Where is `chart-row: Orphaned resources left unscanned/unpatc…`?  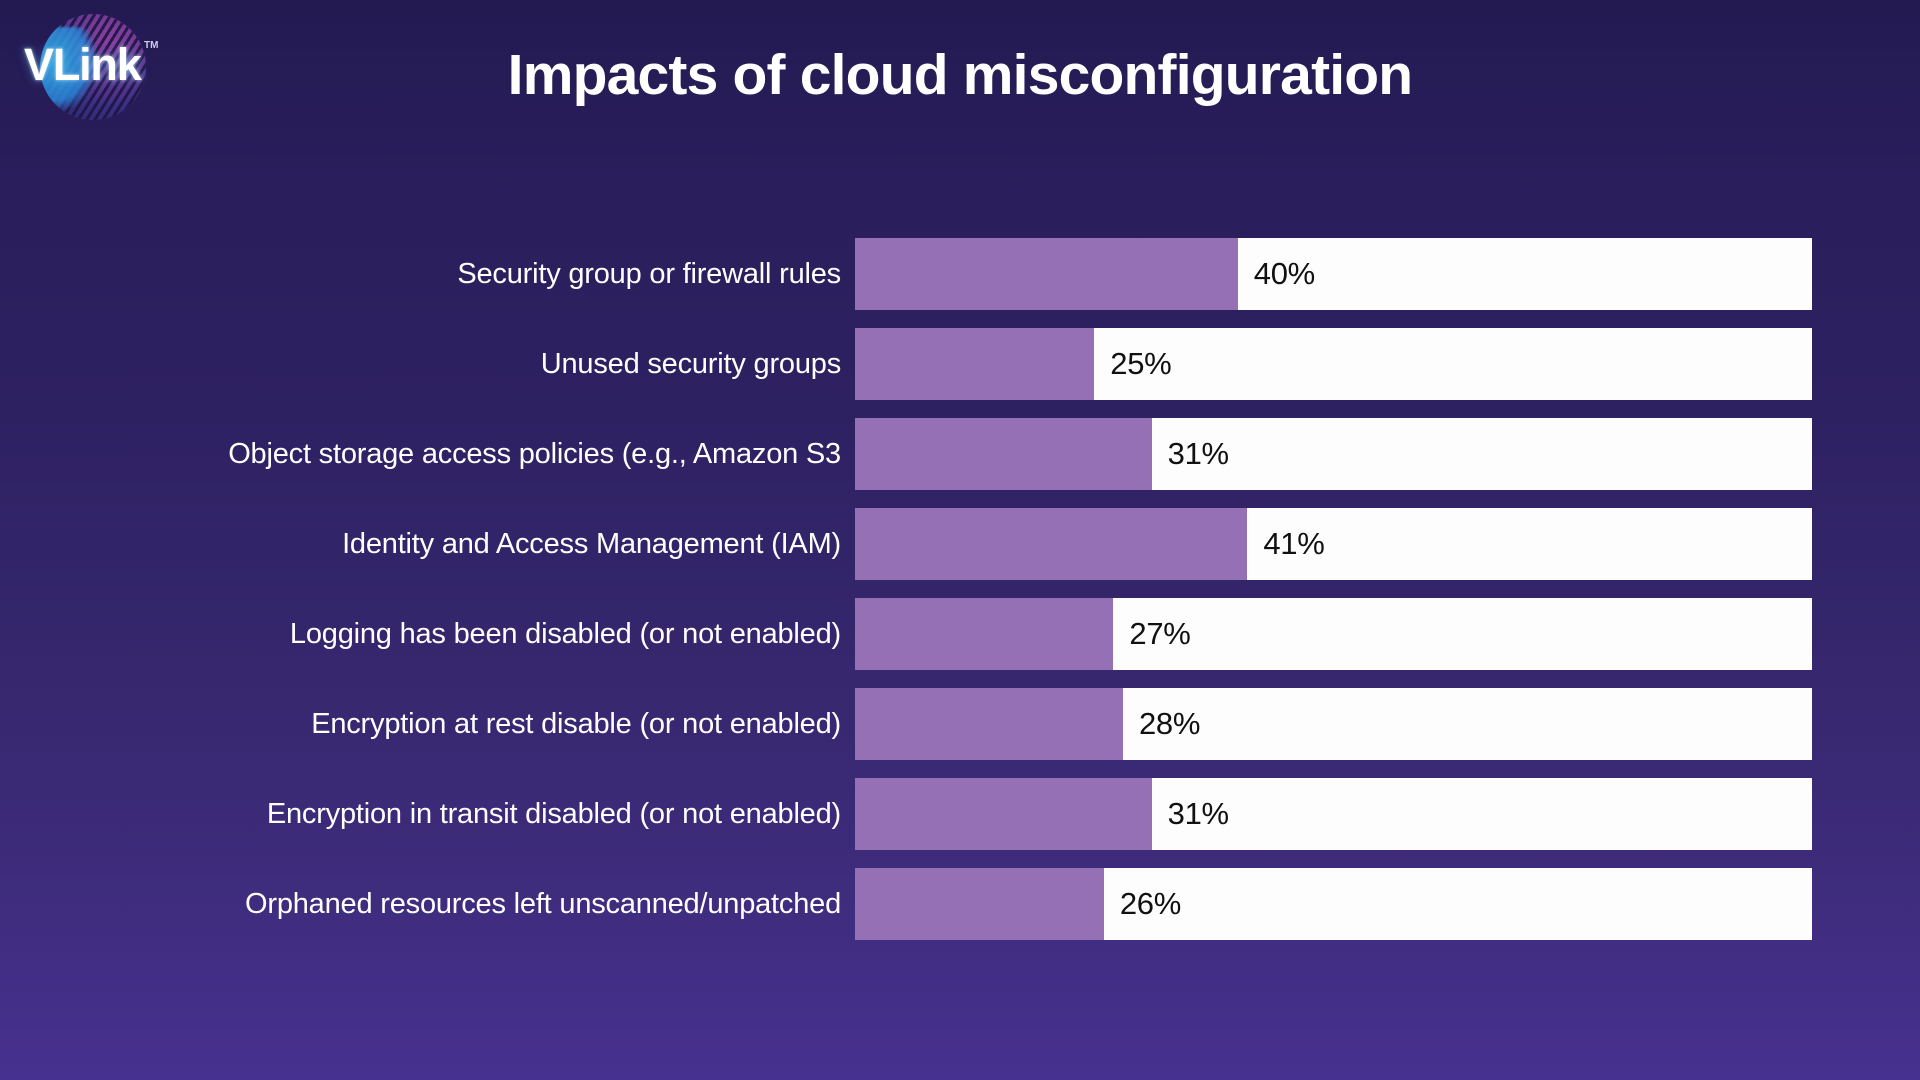
chart-row: Orphaned resources left unscanned/unpatc… is located at coordinates (960, 904).